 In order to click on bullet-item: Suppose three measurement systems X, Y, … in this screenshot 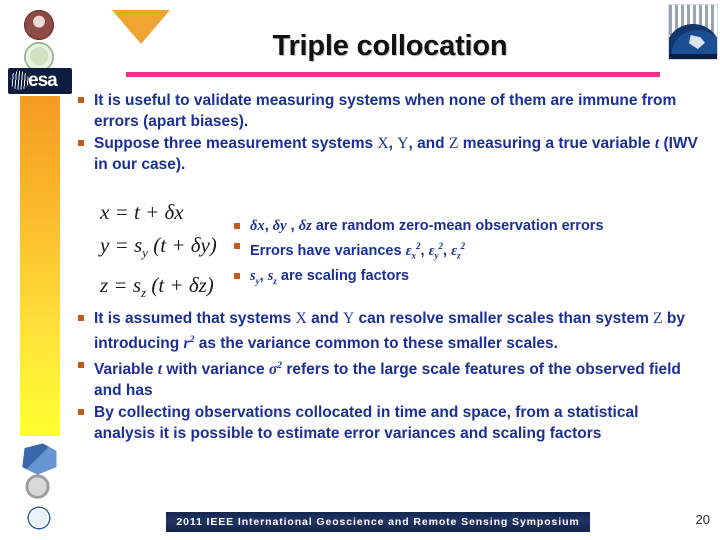, I will do `click(389, 154)`.